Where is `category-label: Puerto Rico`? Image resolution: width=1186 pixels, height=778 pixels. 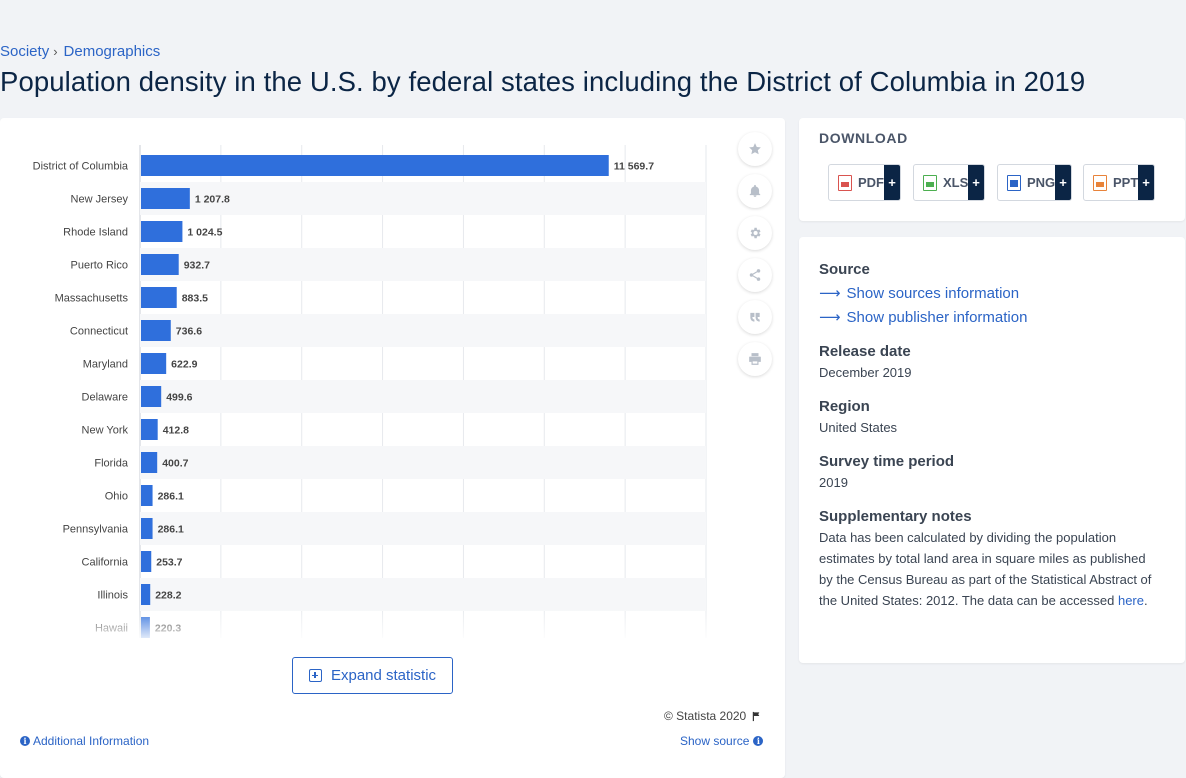
category-label: Puerto Rico is located at coordinates (99, 266).